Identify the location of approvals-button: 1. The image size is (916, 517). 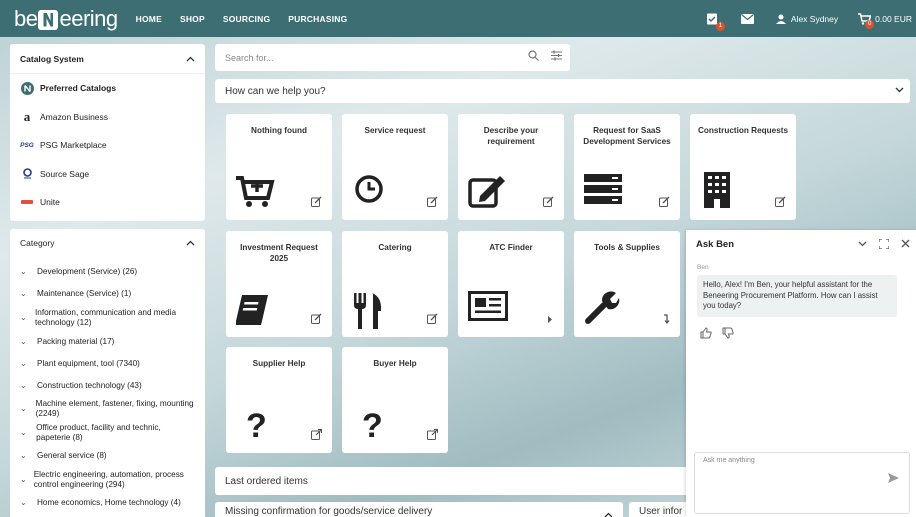
(714, 21).